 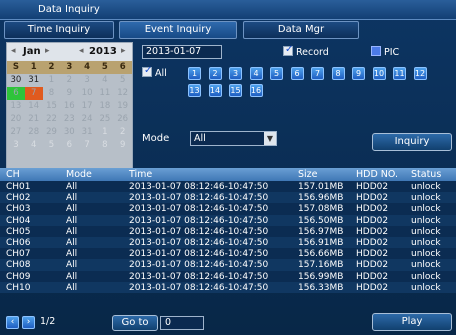 I want to click on col-hdd: HDD NO., so click(x=377, y=174).